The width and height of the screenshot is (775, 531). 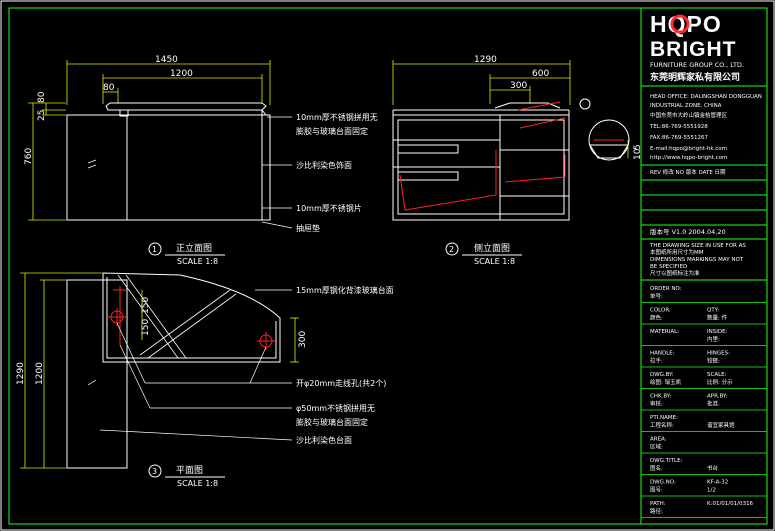 What do you see at coordinates (196, 365) in the screenshot?
I see `plan-view-leaders` at bounding box center [196, 365].